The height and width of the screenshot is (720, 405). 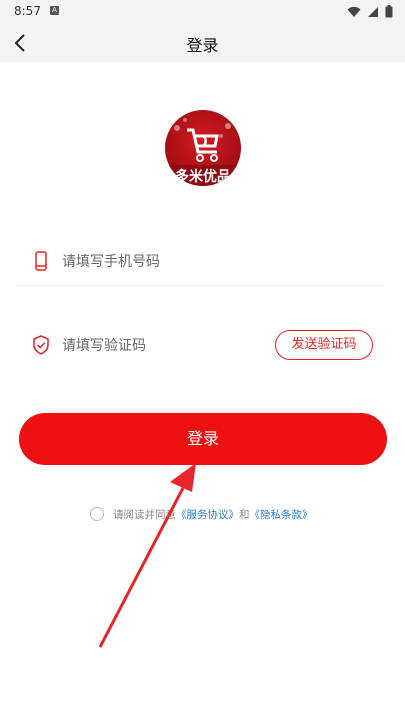 What do you see at coordinates (244, 514) in the screenshot?
I see `agreement-and: 和` at bounding box center [244, 514].